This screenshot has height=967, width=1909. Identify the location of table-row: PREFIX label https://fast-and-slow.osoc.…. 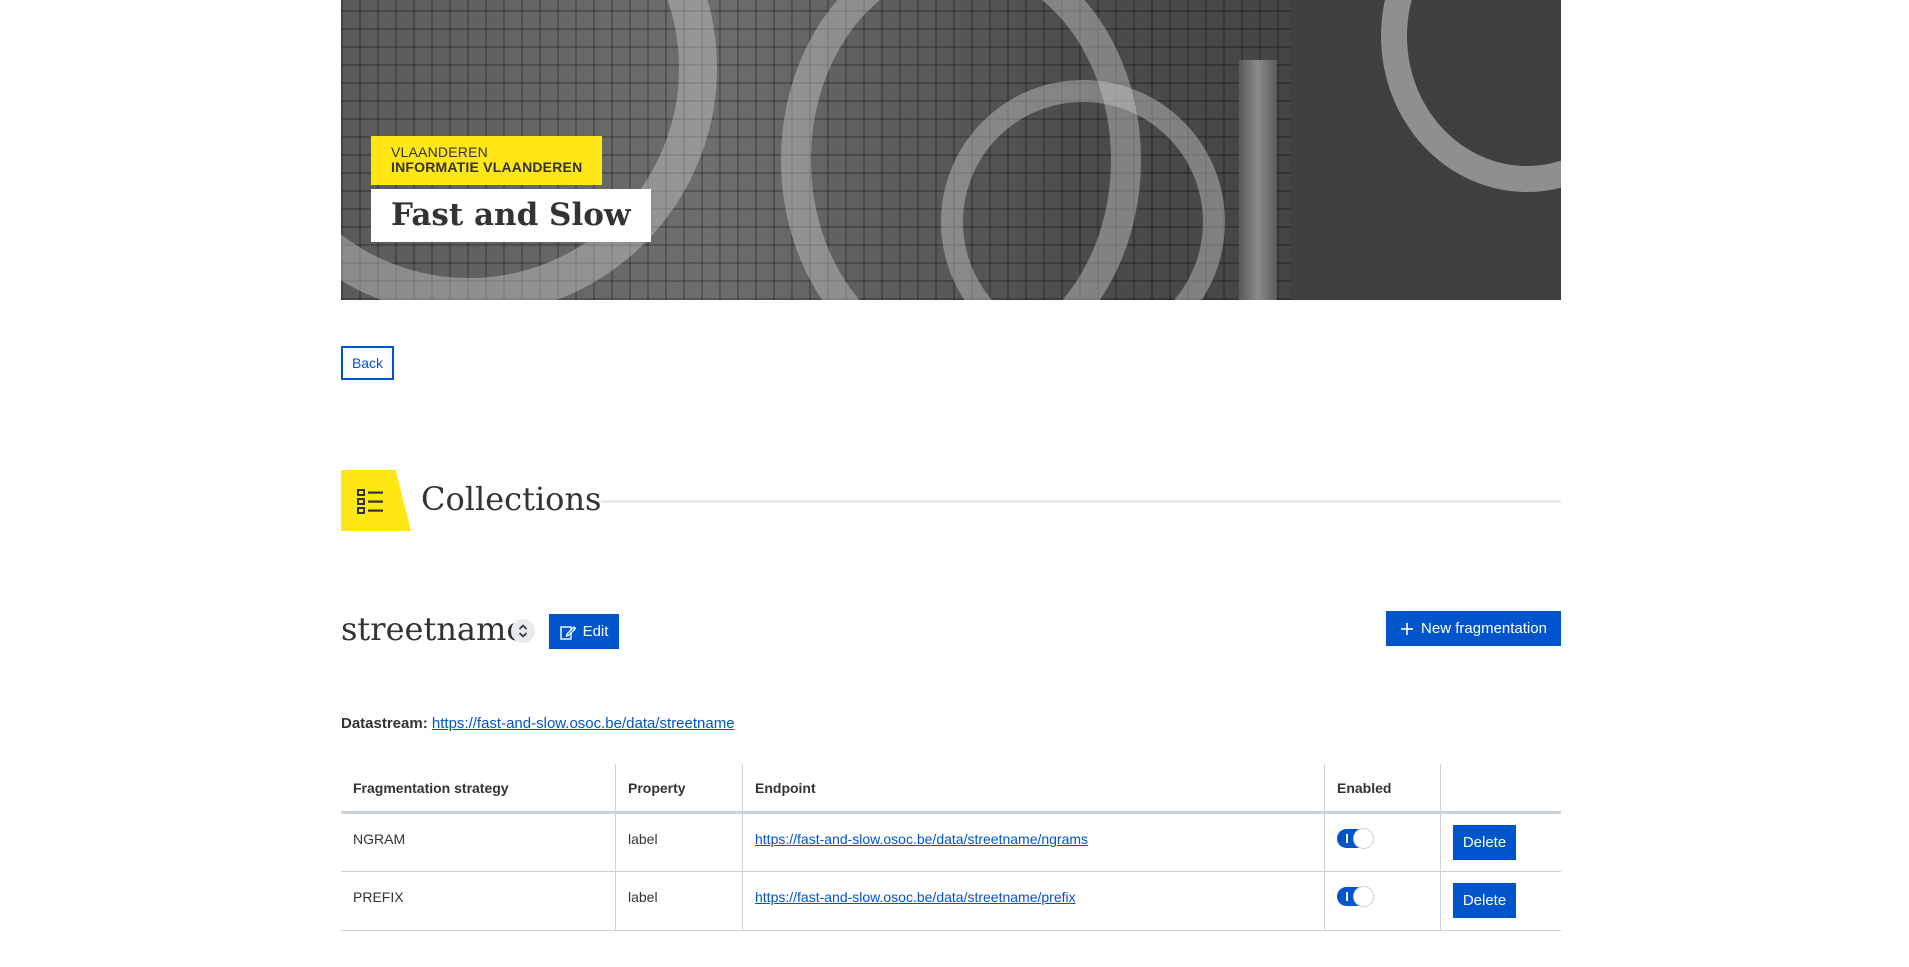
(951, 901).